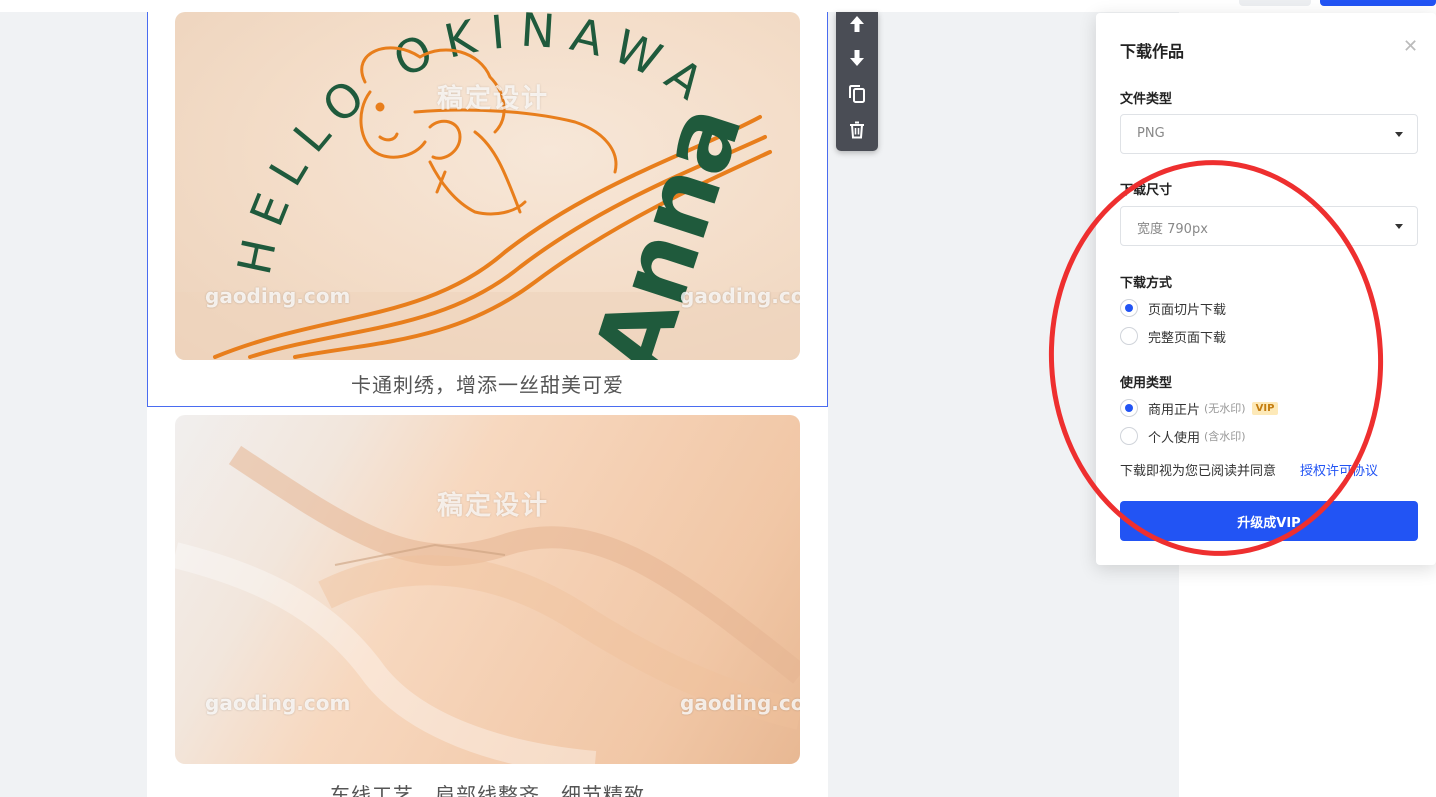 The width and height of the screenshot is (1436, 797). Describe the element at coordinates (1187, 310) in the screenshot. I see `radio-label: 页面切片下载` at that location.